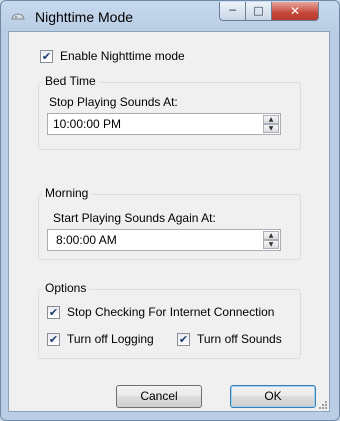 The height and width of the screenshot is (421, 340). What do you see at coordinates (171, 312) in the screenshot?
I see `stop-checking-label: Stop Checking For Internet Connection` at bounding box center [171, 312].